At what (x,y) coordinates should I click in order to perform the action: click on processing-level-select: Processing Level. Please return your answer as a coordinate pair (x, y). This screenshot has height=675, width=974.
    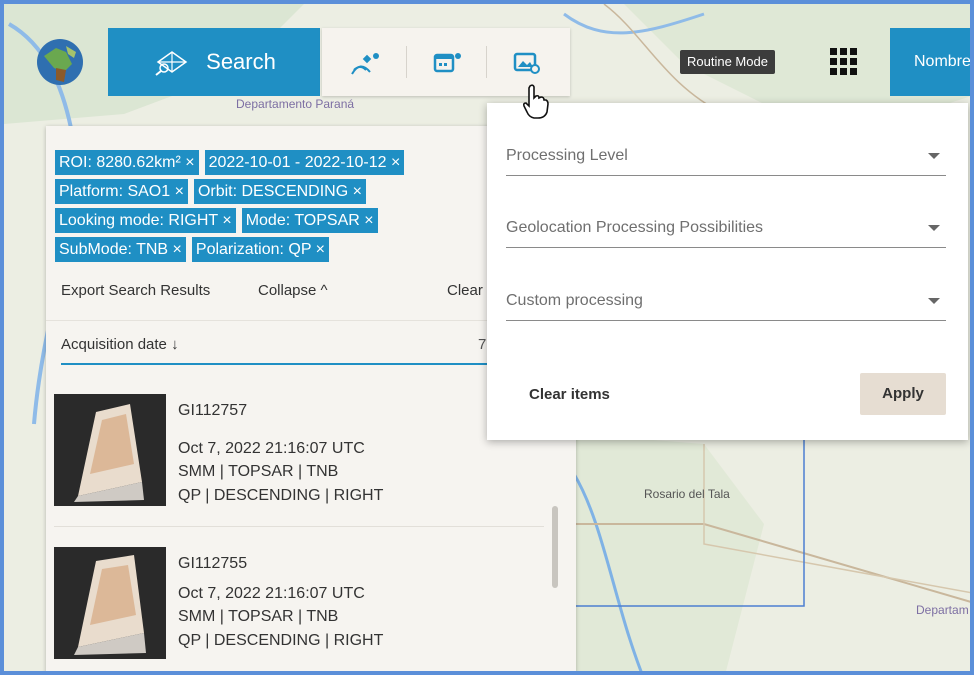
    Looking at the image, I should click on (726, 157).